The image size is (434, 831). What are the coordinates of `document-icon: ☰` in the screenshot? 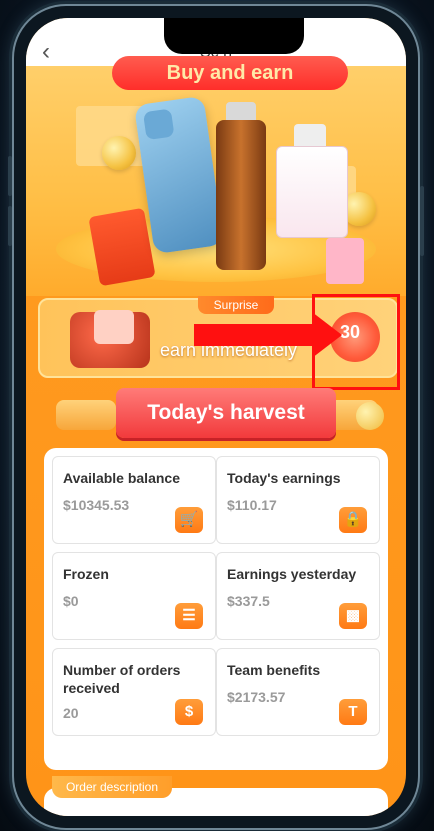 It's located at (189, 616).